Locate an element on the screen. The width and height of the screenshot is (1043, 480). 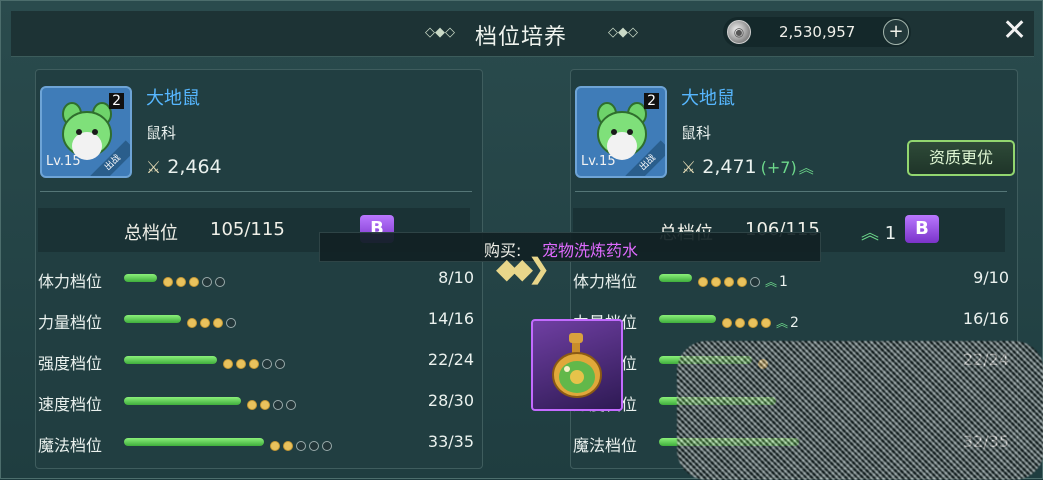
stat-label: 力量档位 is located at coordinates (70, 322).